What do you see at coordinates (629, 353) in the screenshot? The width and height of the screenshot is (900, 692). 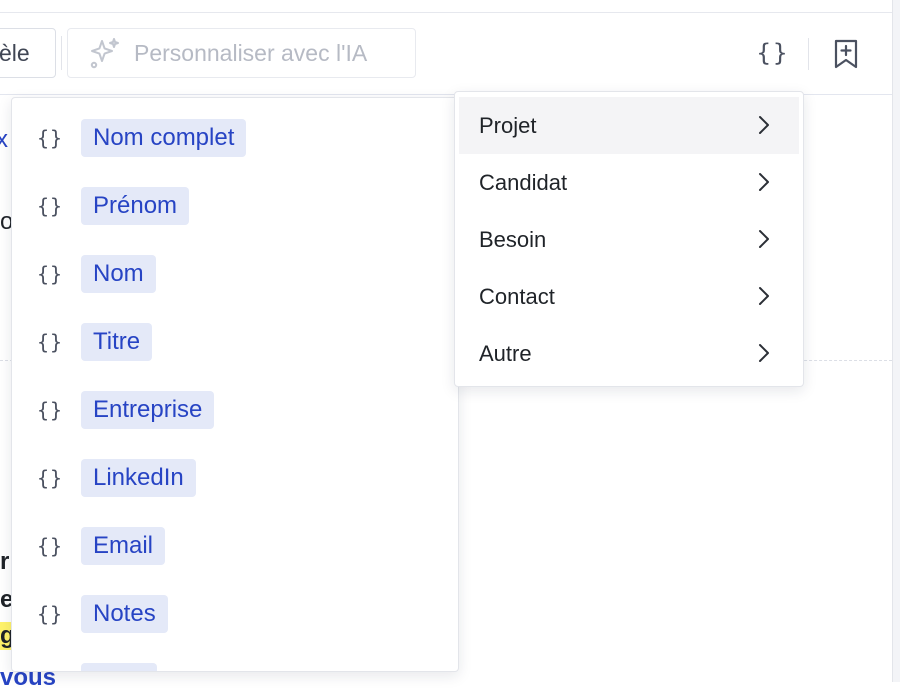 I see `category-item-autre: Autre` at bounding box center [629, 353].